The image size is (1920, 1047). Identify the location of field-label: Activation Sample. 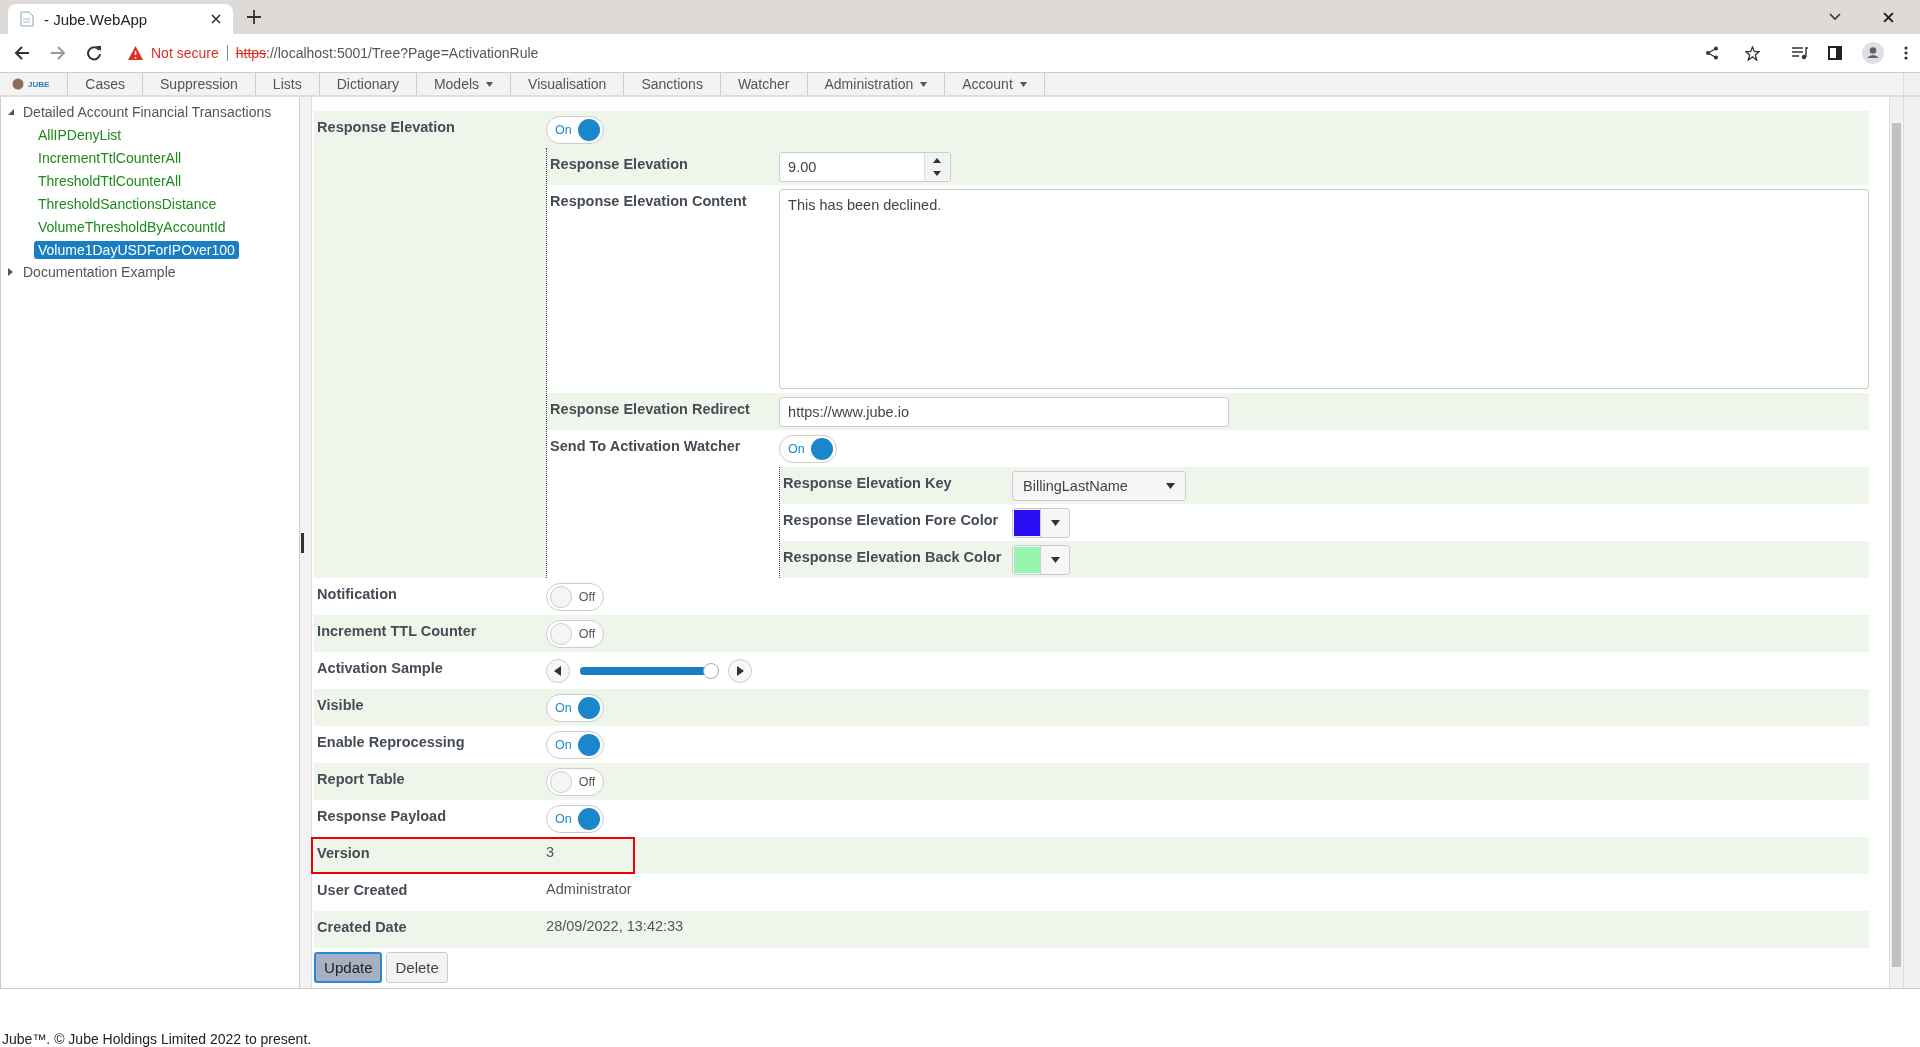
(380, 668).